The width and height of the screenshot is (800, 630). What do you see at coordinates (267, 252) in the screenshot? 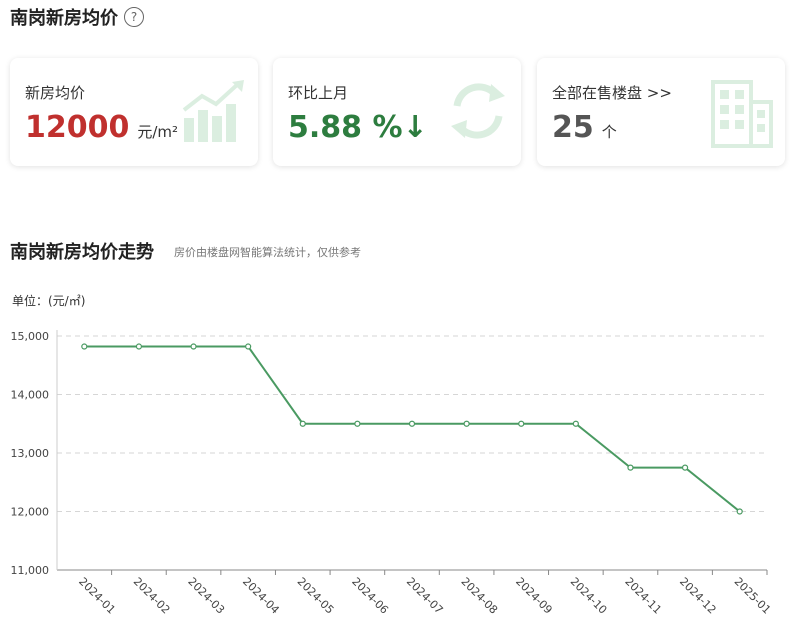
I see `trend-subtitle: 房价由楼盘网智能算法统计，仅供参考` at bounding box center [267, 252].